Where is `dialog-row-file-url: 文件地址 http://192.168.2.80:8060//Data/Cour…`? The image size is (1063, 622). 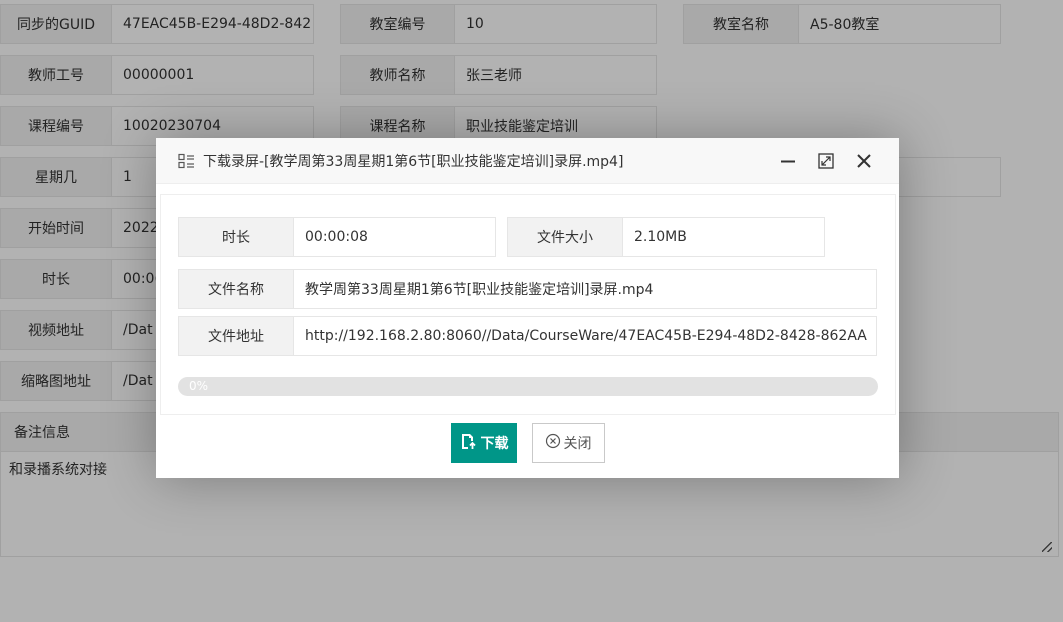
dialog-row-file-url: 文件地址 http://192.168.2.80:8060//Data/Cour… is located at coordinates (527, 336).